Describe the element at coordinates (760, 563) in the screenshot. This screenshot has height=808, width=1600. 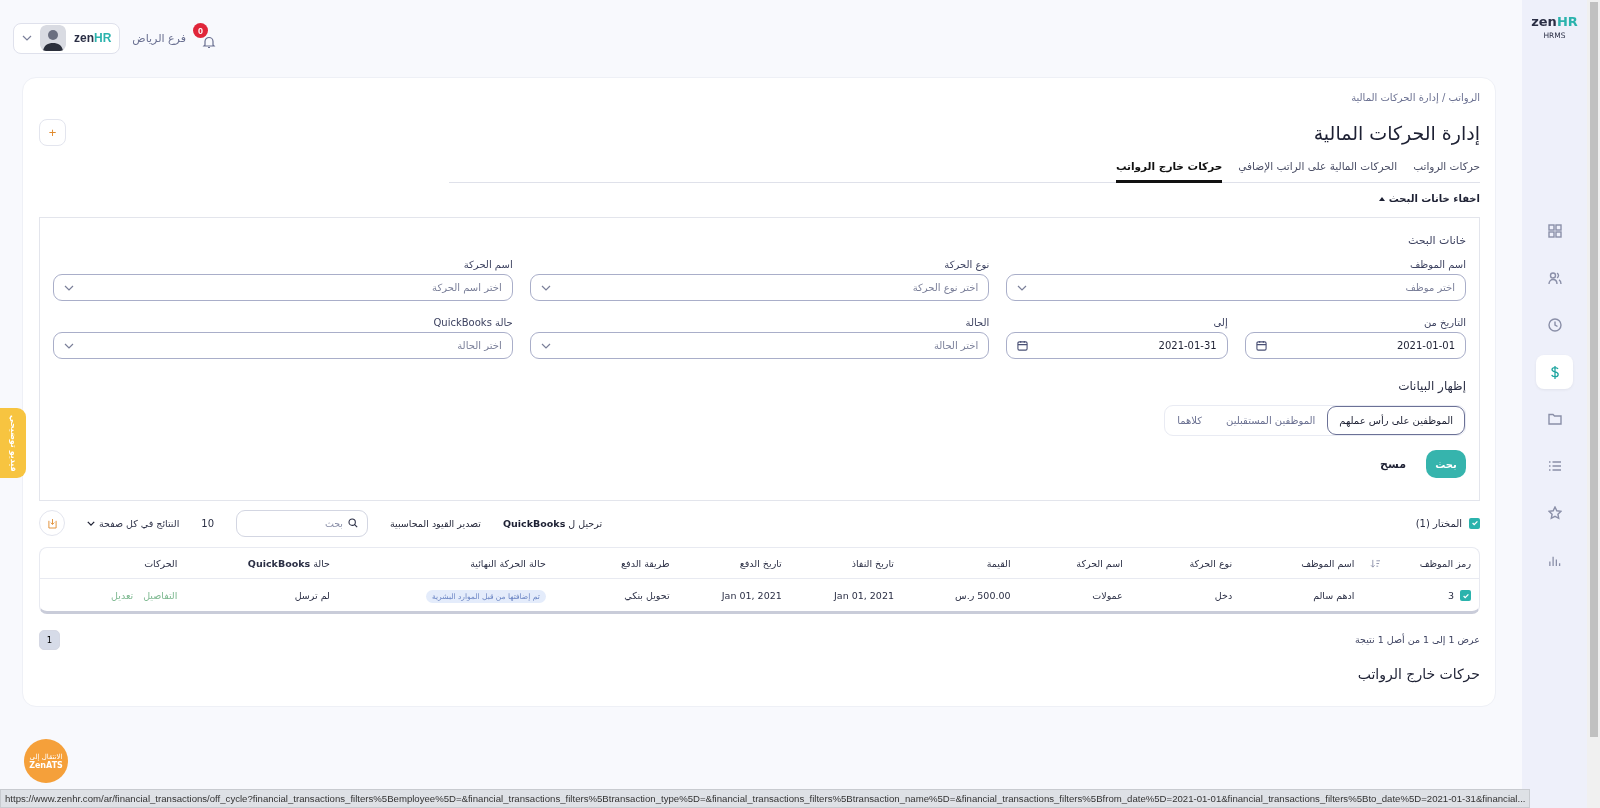
I see `column-header: تاريخ الدفع` at that location.